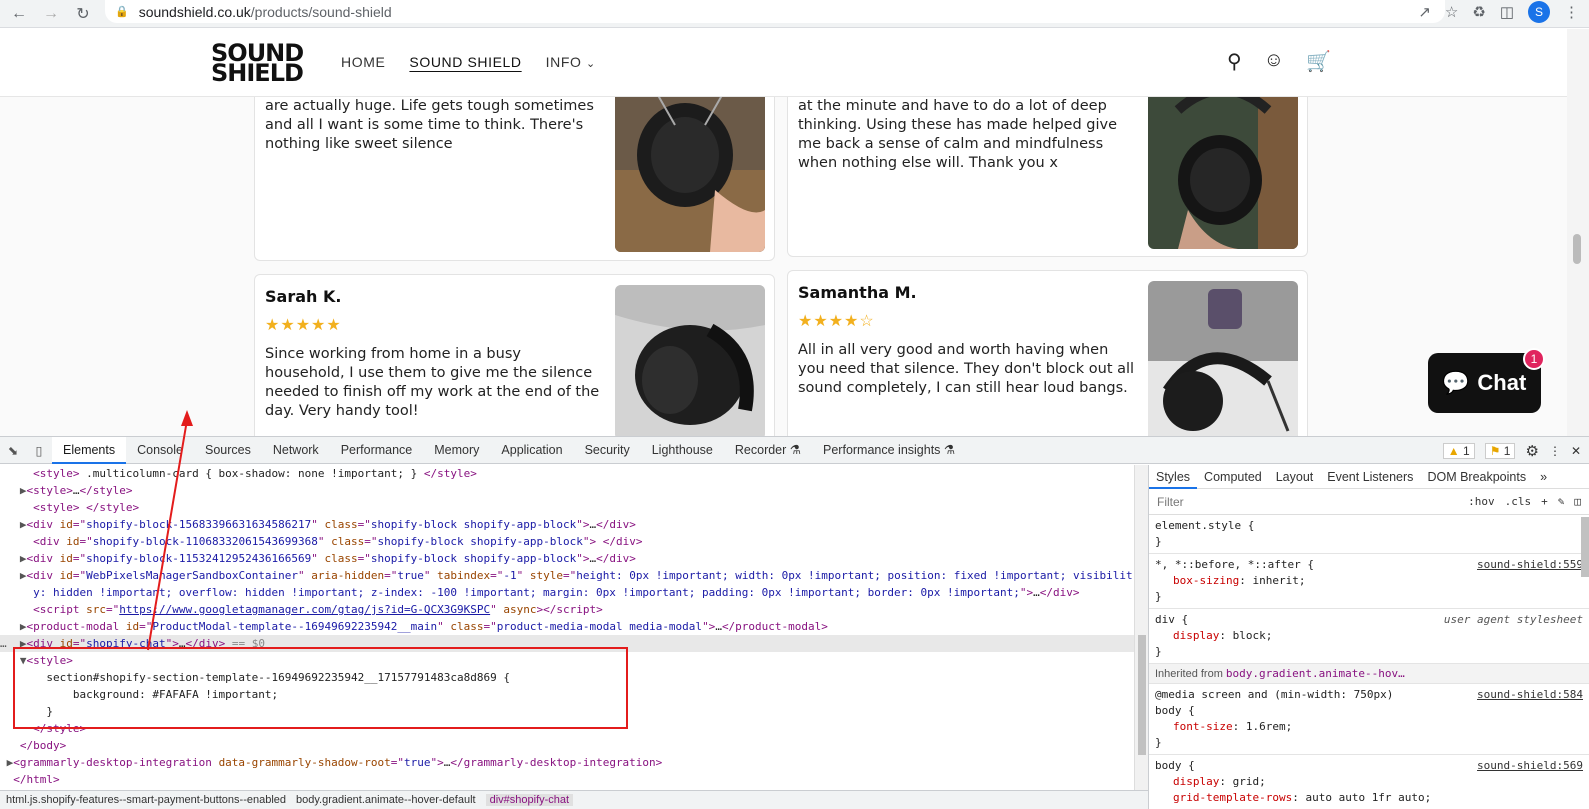 This screenshot has height=809, width=1589. I want to click on rule-selector: body {, so click(1175, 710).